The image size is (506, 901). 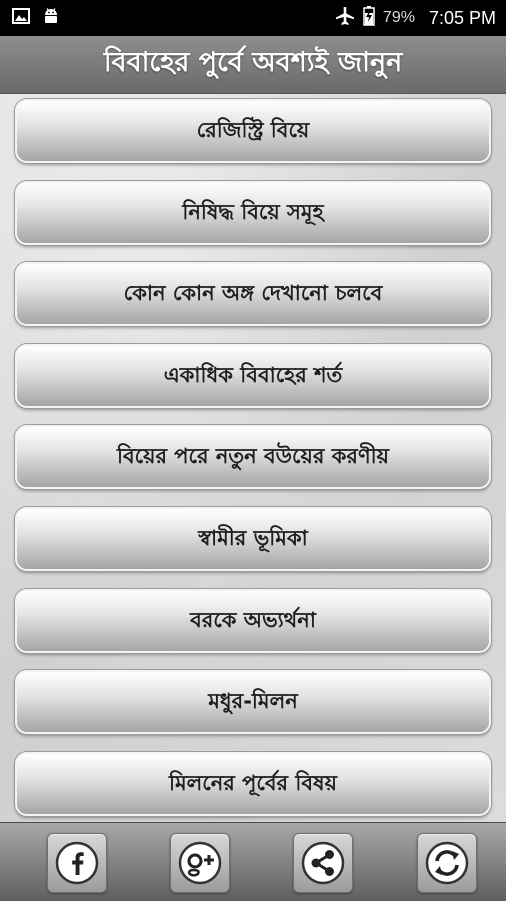 I want to click on menu-item-before-union: মিলনের পূর্বের বিষয়, so click(x=253, y=784).